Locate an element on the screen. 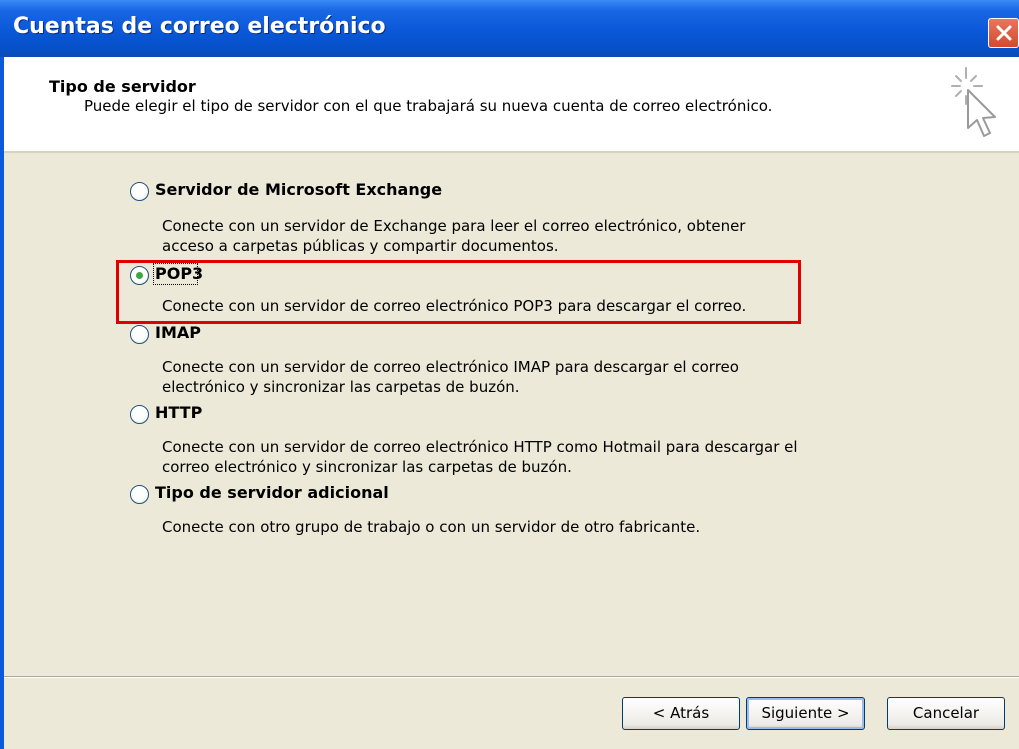 Image resolution: width=1019 pixels, height=749 pixels. footer-separator is located at coordinates (511, 677).